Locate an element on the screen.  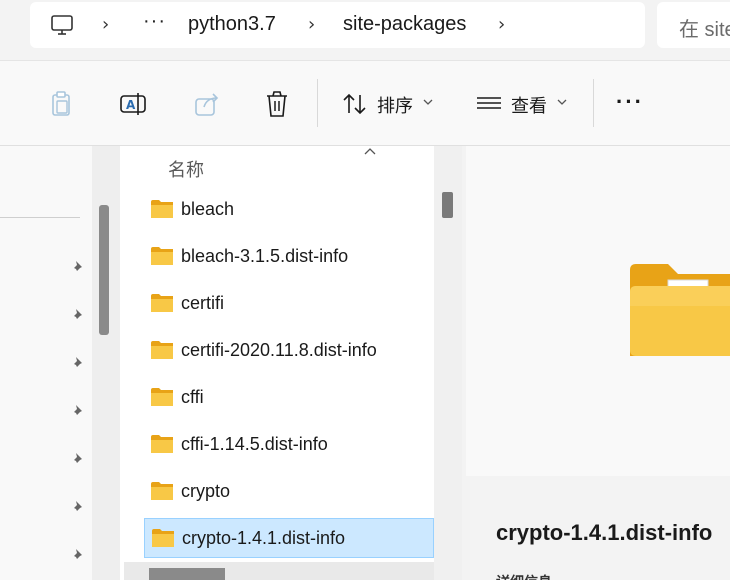
search-box: 在 site is located at coordinates (693, 25).